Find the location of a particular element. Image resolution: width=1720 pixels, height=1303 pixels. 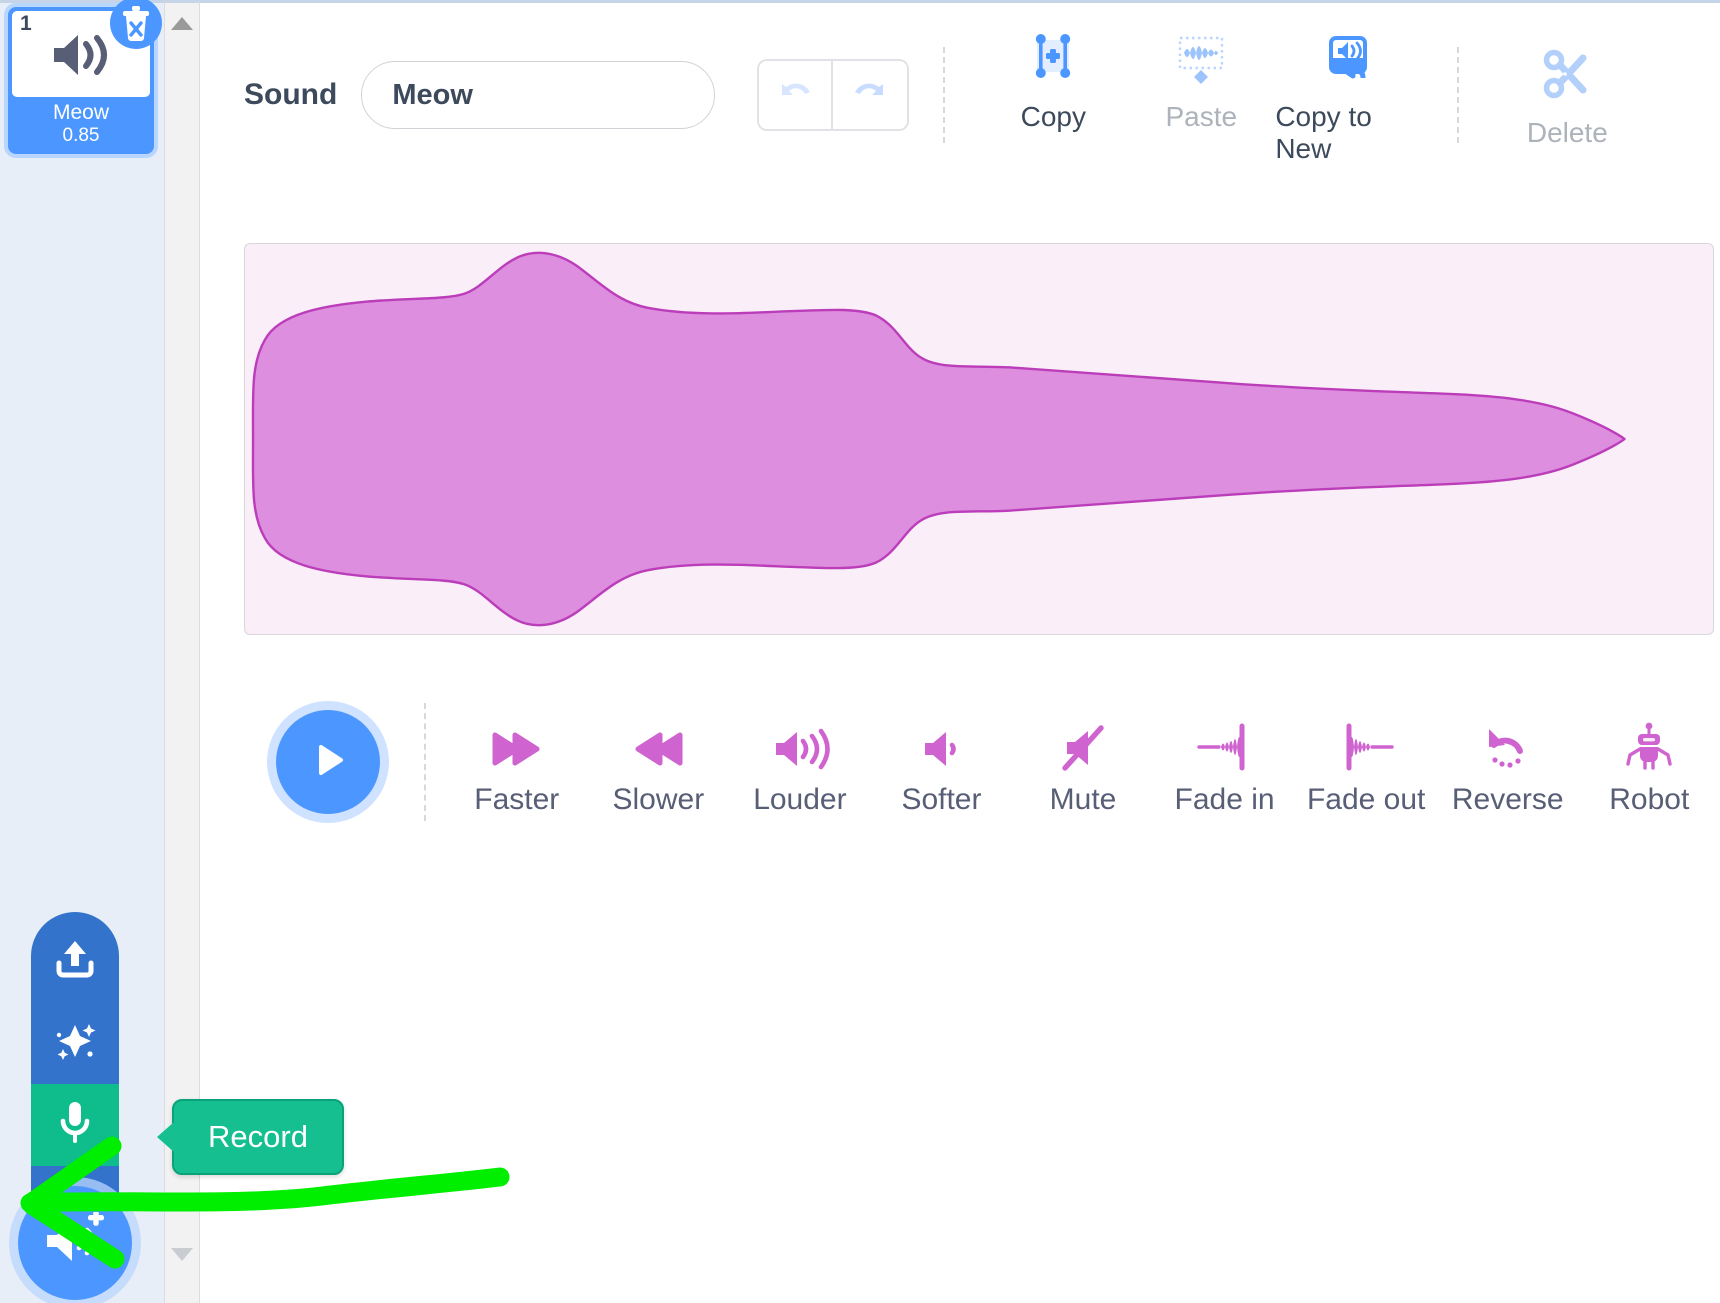

copy-label: Copy is located at coordinates (1053, 116).